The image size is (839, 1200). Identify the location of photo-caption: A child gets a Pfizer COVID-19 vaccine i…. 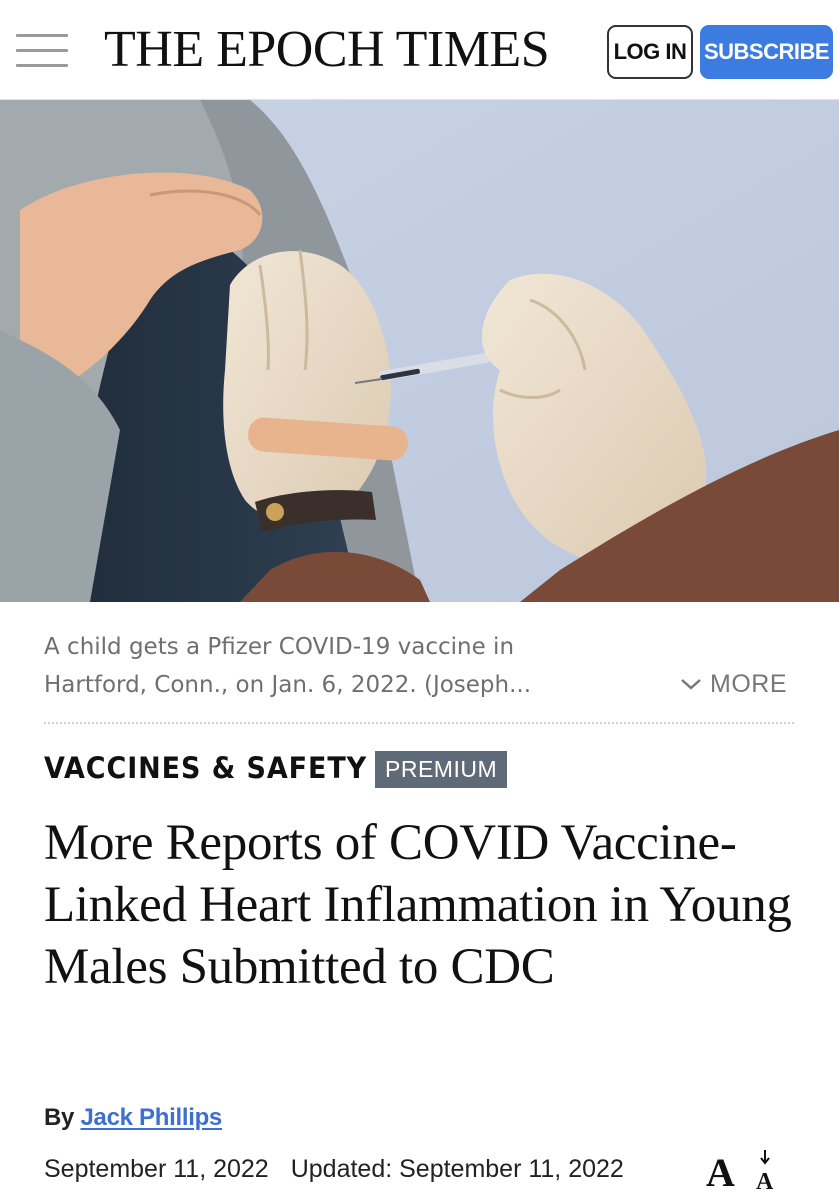
(324, 666).